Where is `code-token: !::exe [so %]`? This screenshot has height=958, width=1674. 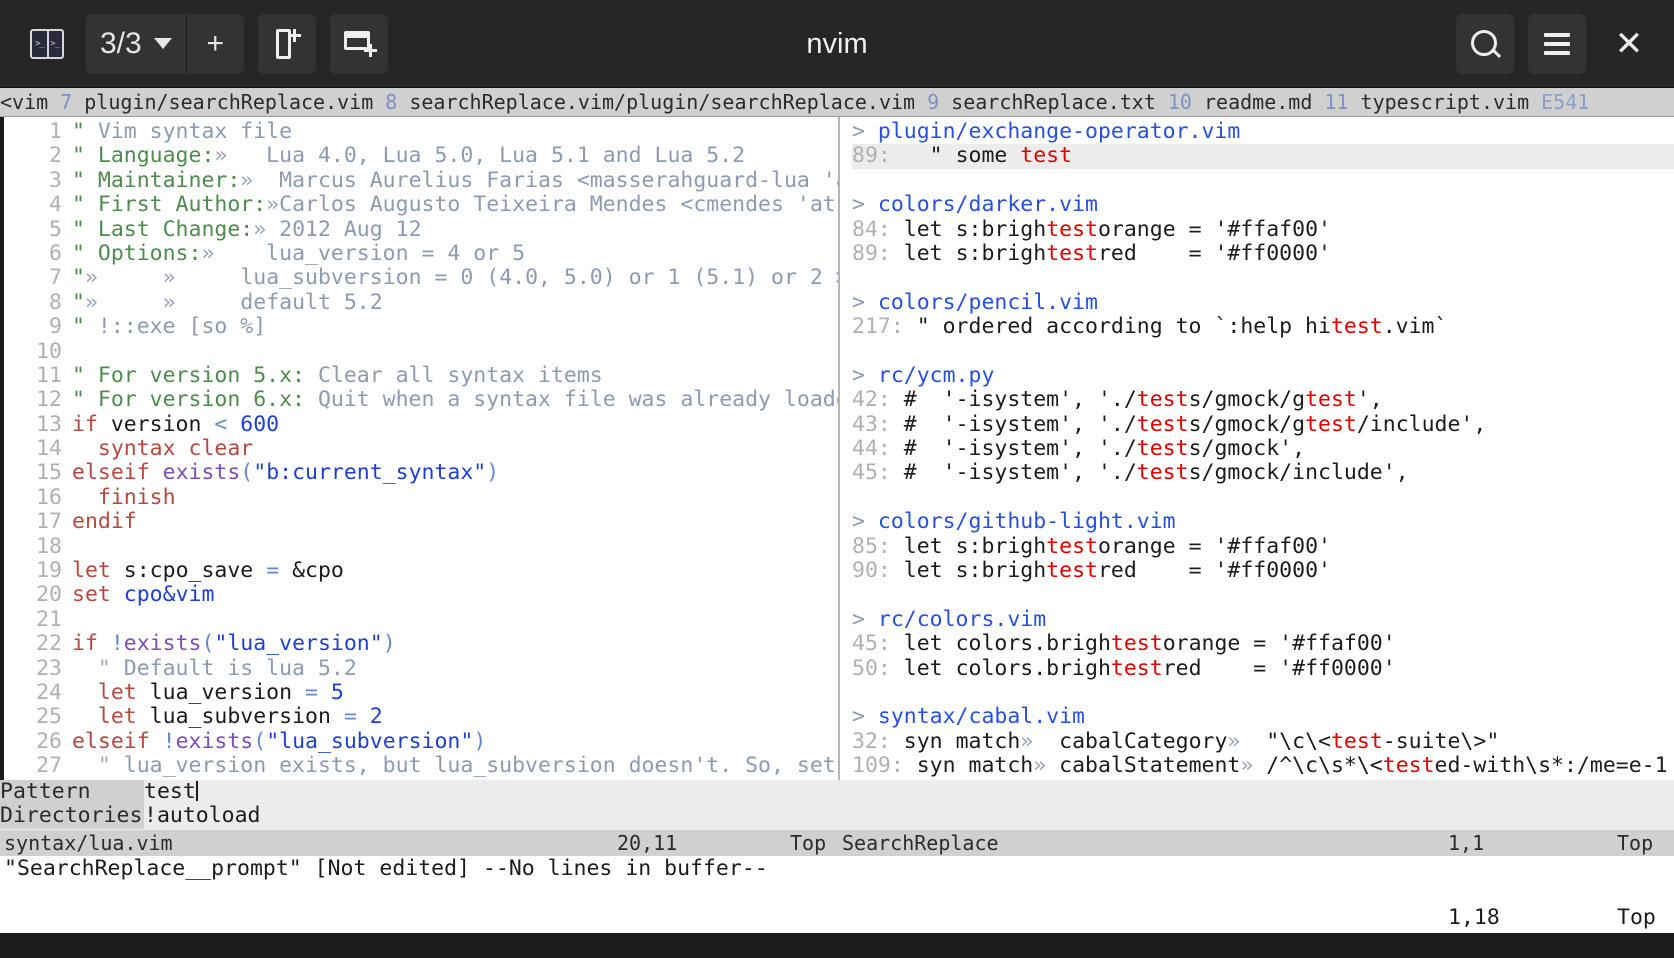 code-token: !::exe [so %] is located at coordinates (182, 327).